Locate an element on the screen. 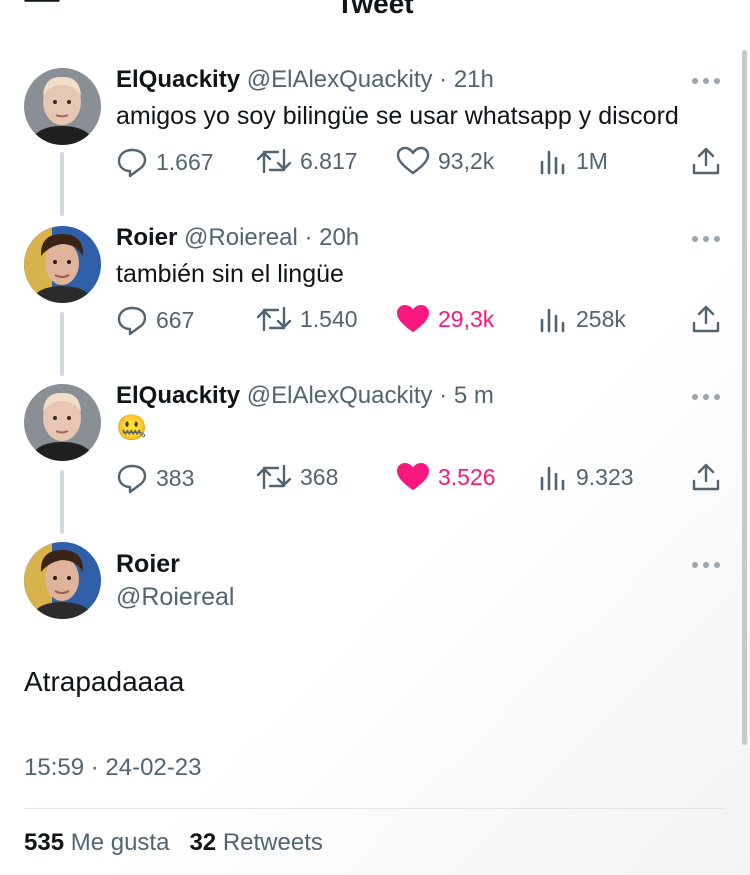  tweet-time: 5 m is located at coordinates (474, 395).